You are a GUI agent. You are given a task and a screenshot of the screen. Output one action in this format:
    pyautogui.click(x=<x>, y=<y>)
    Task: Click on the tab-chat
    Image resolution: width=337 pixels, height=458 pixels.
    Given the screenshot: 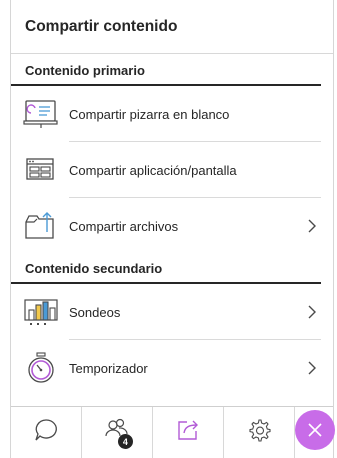 What is the action you would take?
    pyautogui.click(x=46, y=432)
    